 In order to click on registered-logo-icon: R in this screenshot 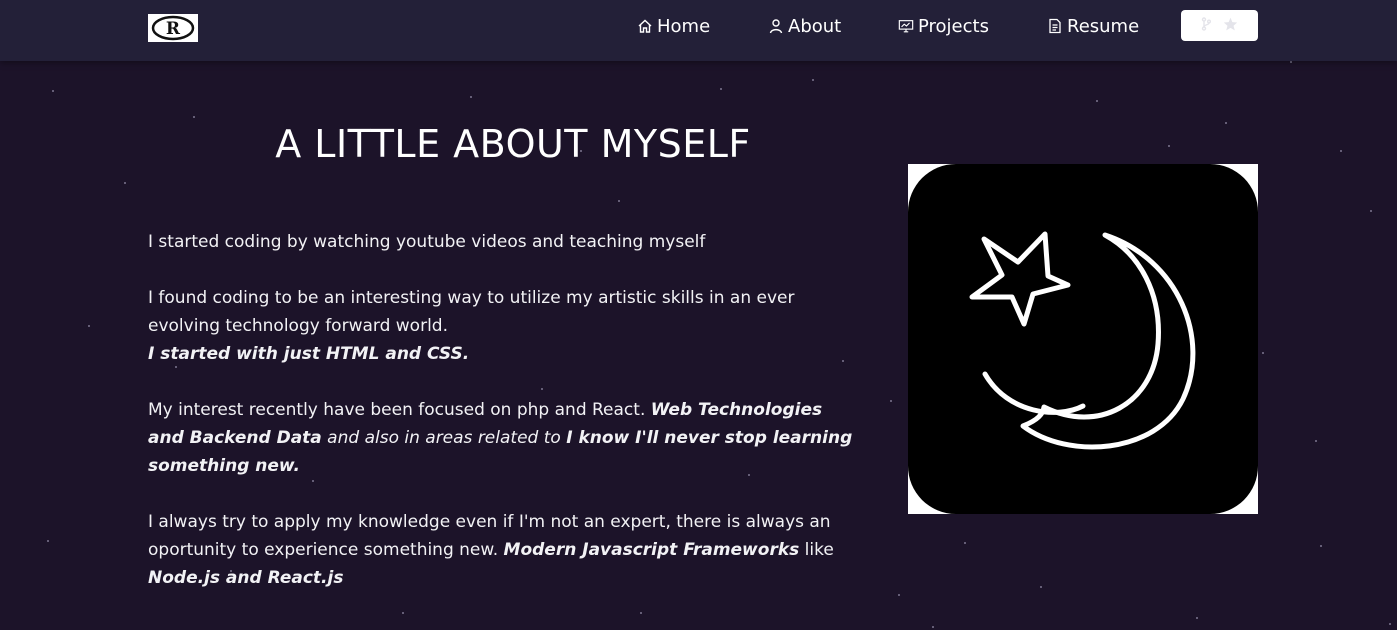, I will do `click(173, 28)`.